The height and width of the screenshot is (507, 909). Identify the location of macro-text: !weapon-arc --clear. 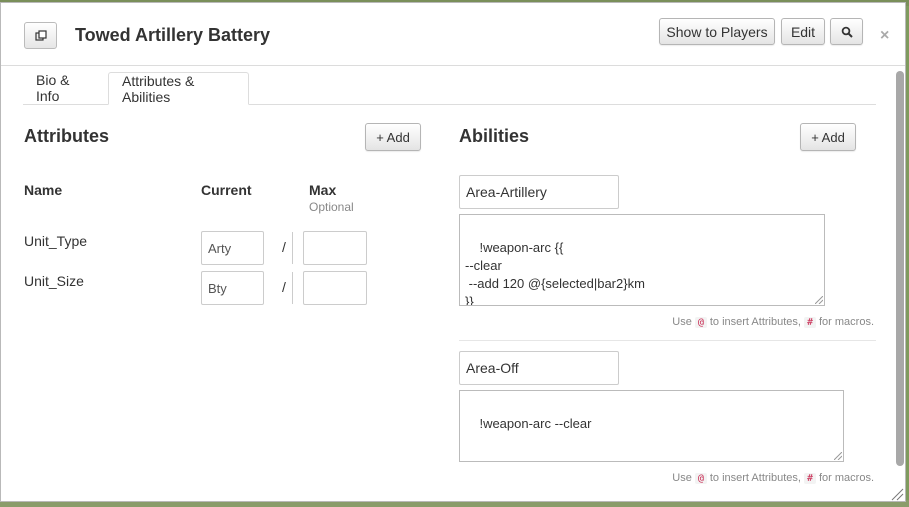
(535, 423).